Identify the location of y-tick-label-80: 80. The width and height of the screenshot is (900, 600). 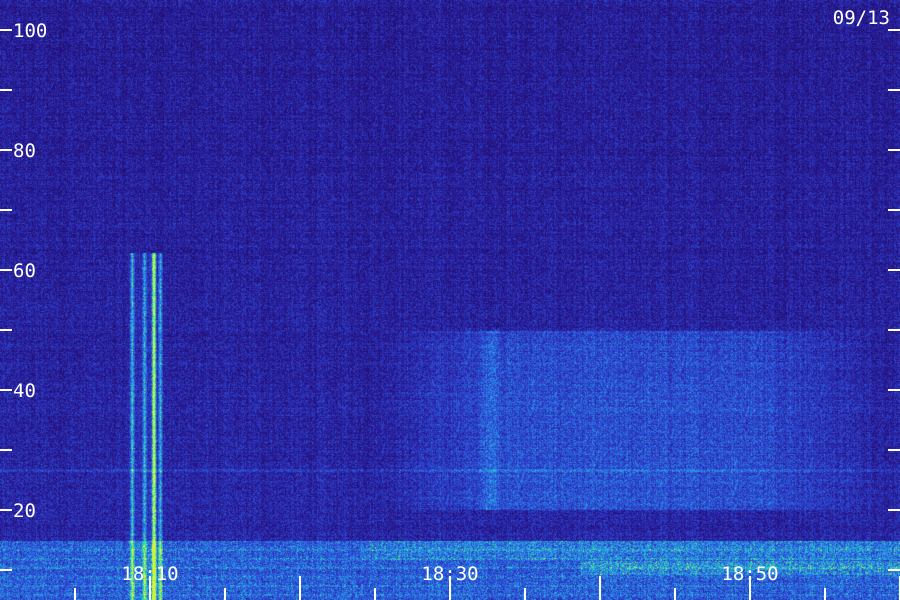
(24, 151).